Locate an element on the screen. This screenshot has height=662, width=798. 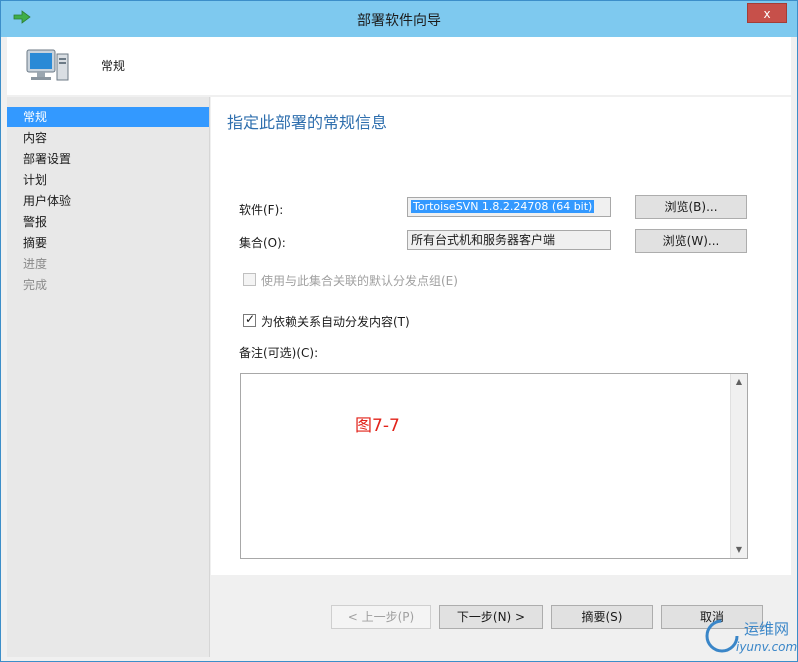
figure-caption: 图7-7 is located at coordinates (377, 426).